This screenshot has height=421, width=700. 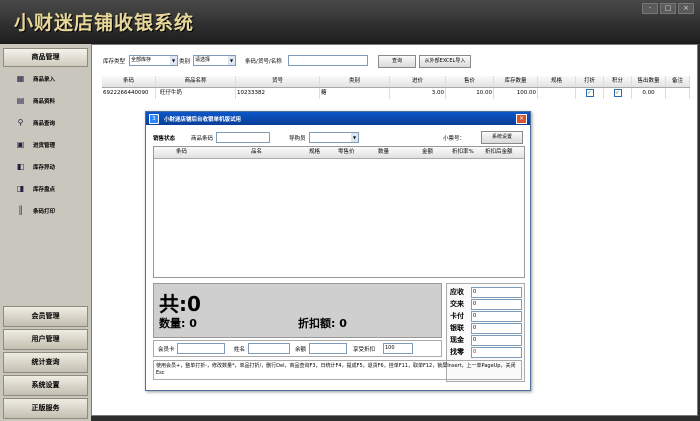 What do you see at coordinates (203, 120) in the screenshot?
I see `pos-title: 小财迷店铺后台收银单机版试用` at bounding box center [203, 120].